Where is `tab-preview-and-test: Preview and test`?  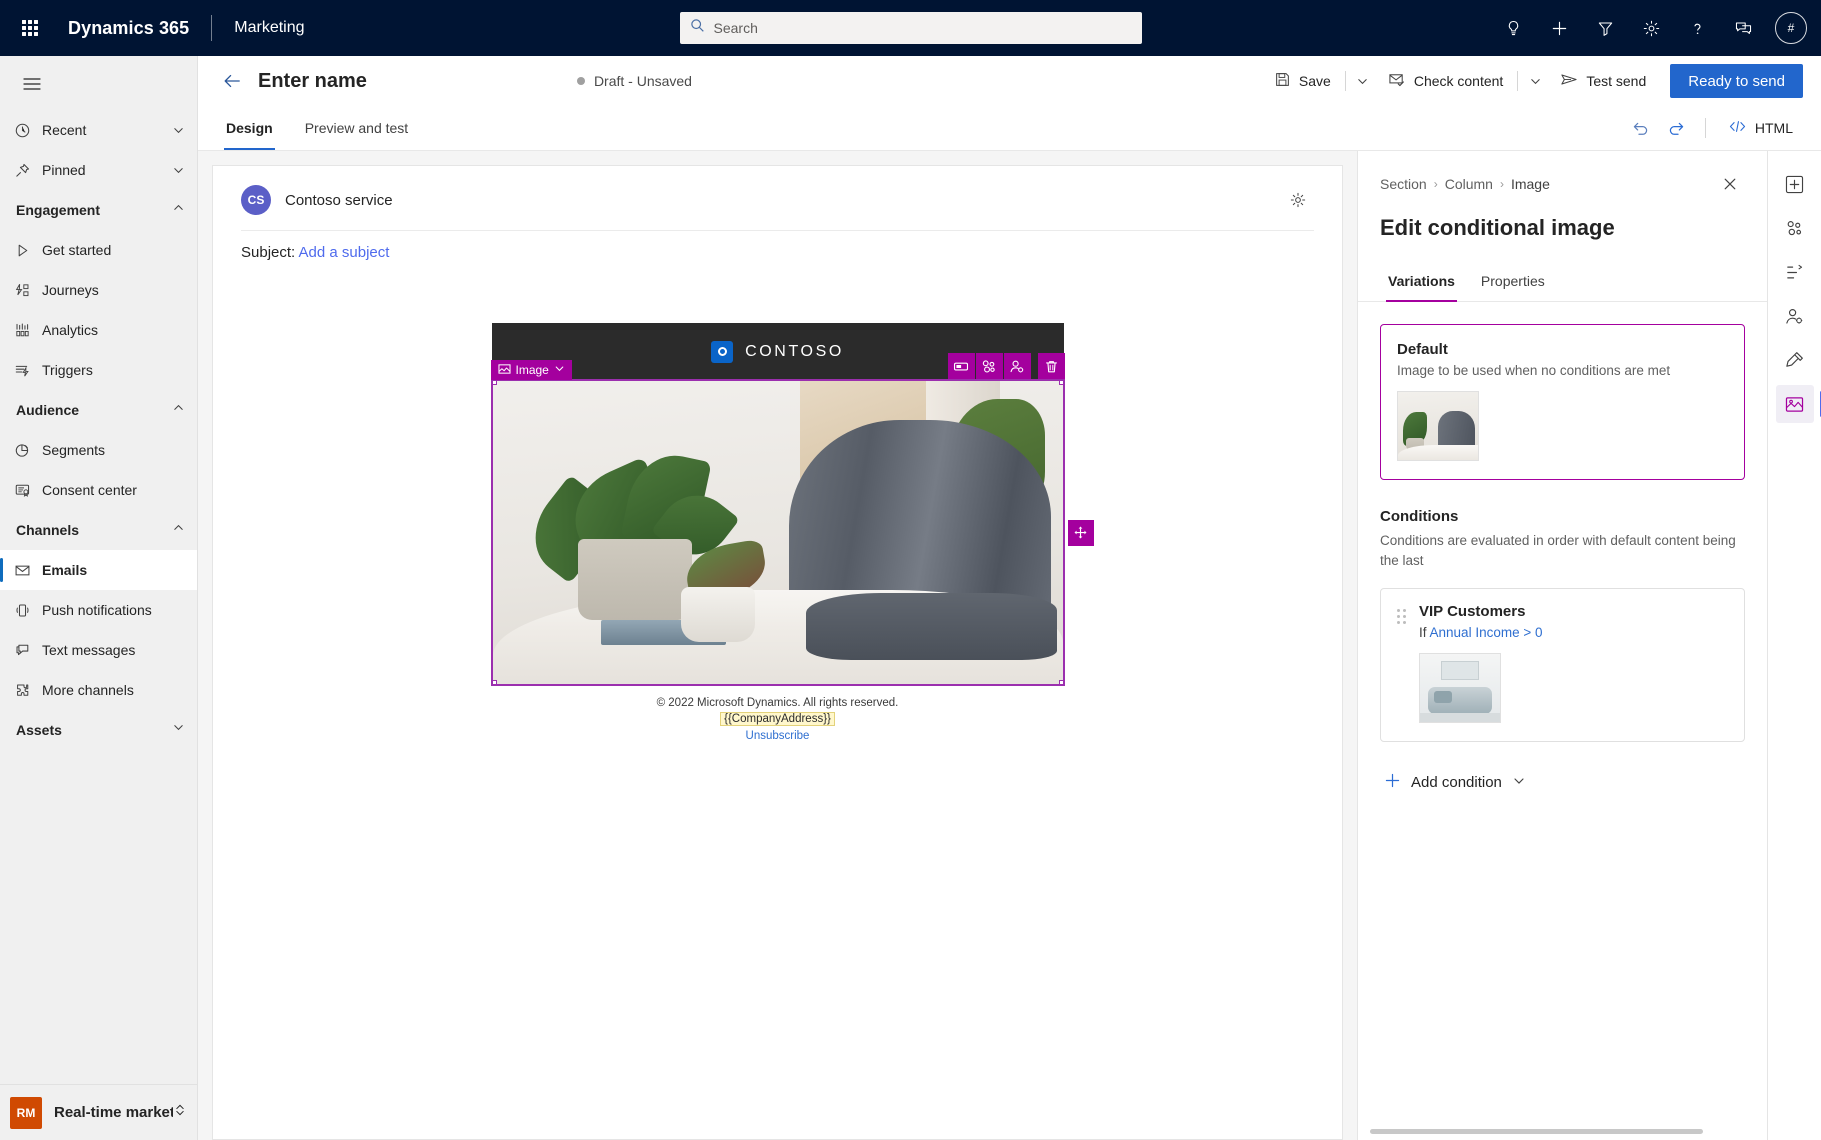 tab-preview-and-test: Preview and test is located at coordinates (357, 128).